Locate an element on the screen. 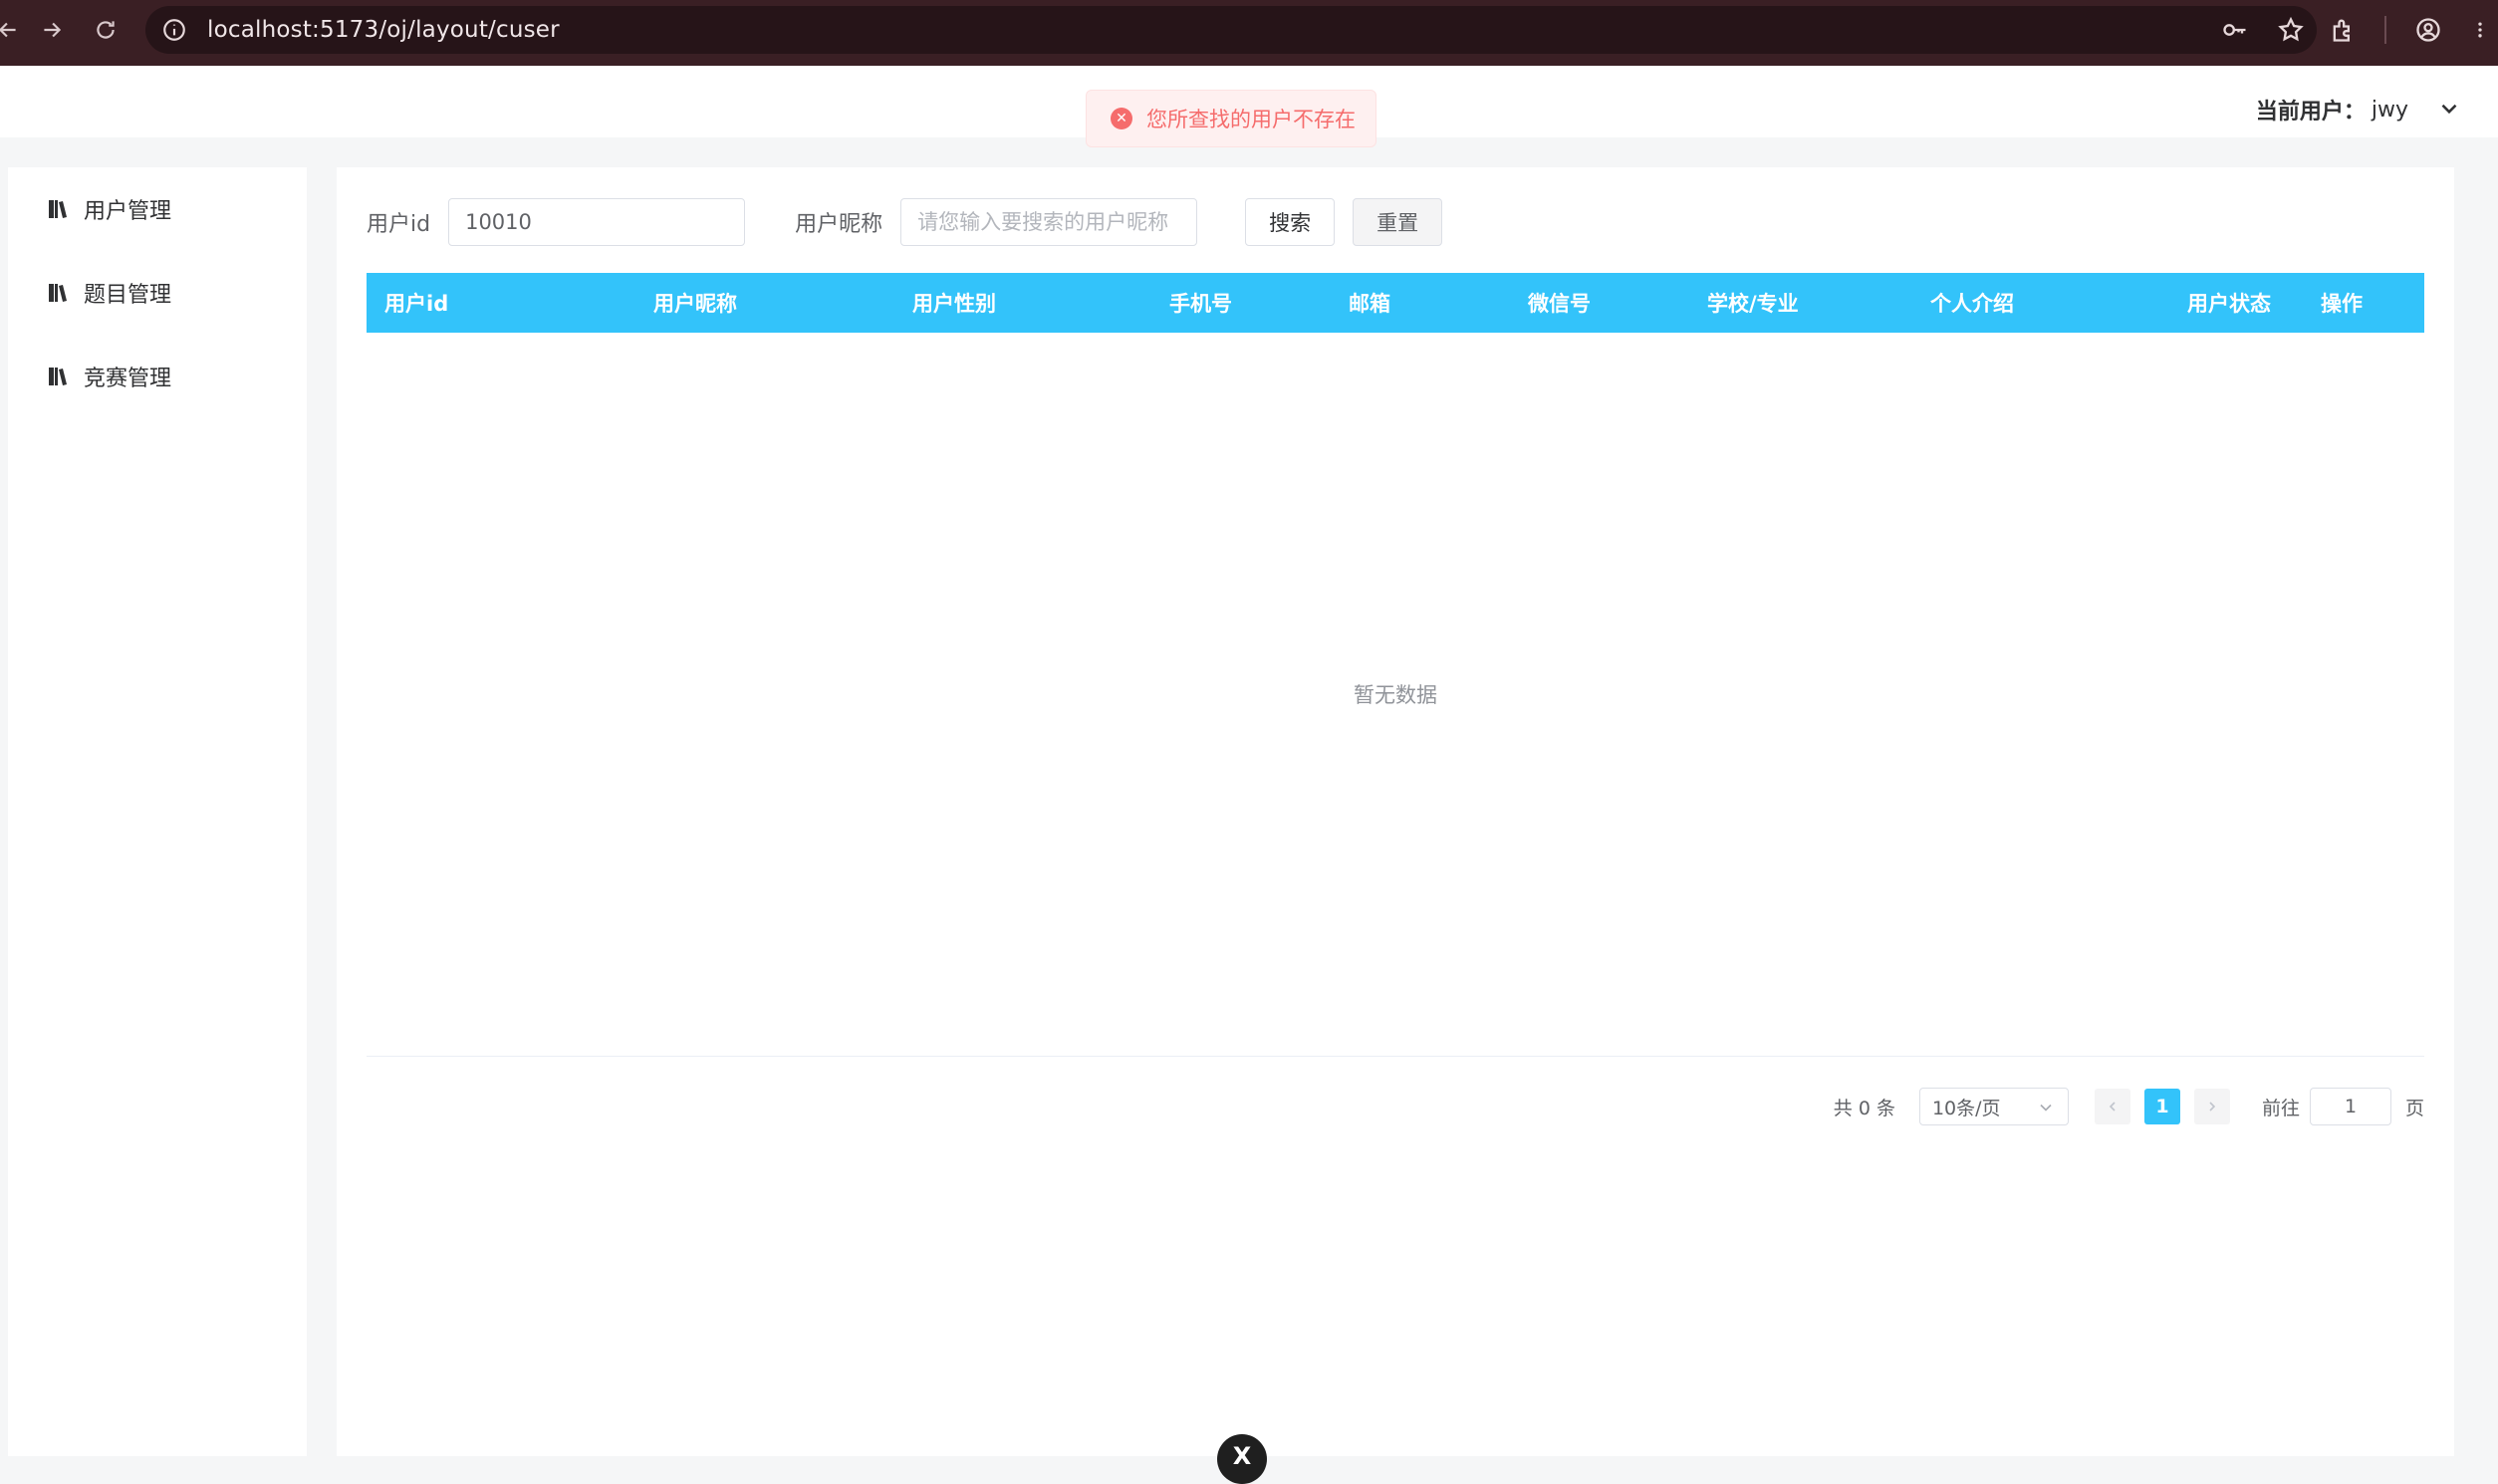 The image size is (2498, 1484). browser-toolbar: localhost:5173/oj/layout/cuser is located at coordinates (1249, 33).